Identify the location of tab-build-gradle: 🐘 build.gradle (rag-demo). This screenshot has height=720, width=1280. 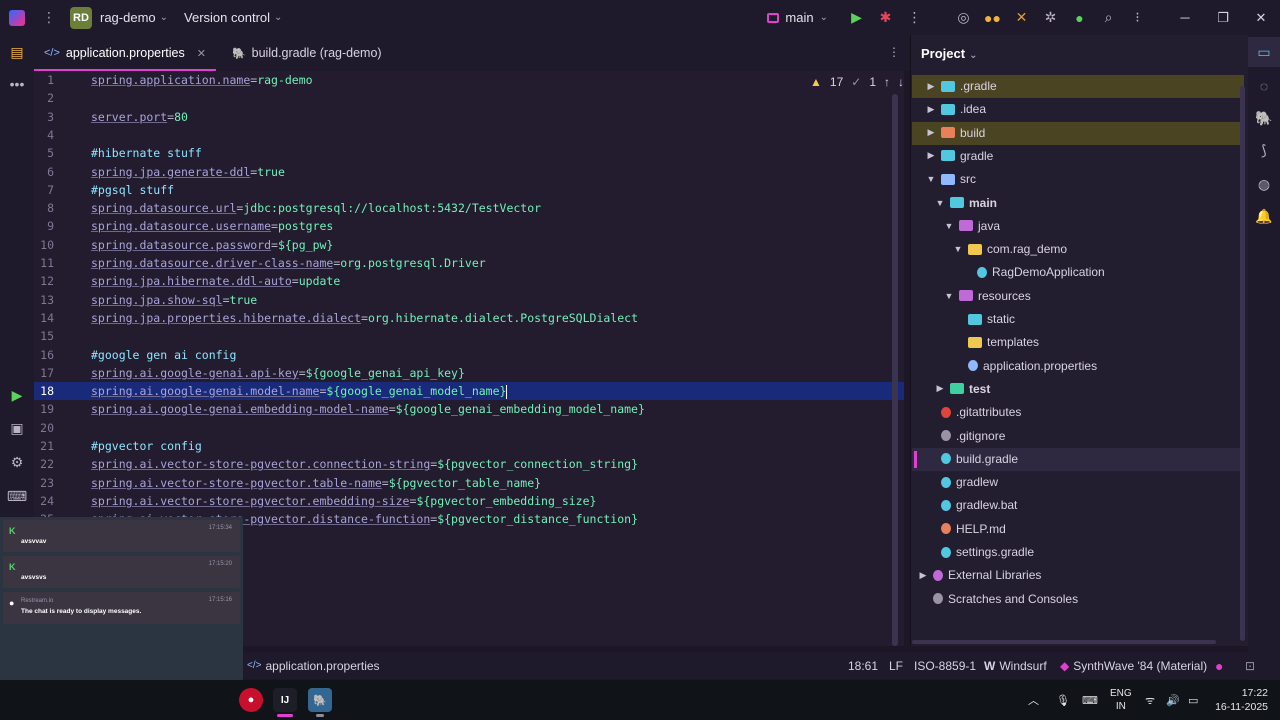
(307, 53).